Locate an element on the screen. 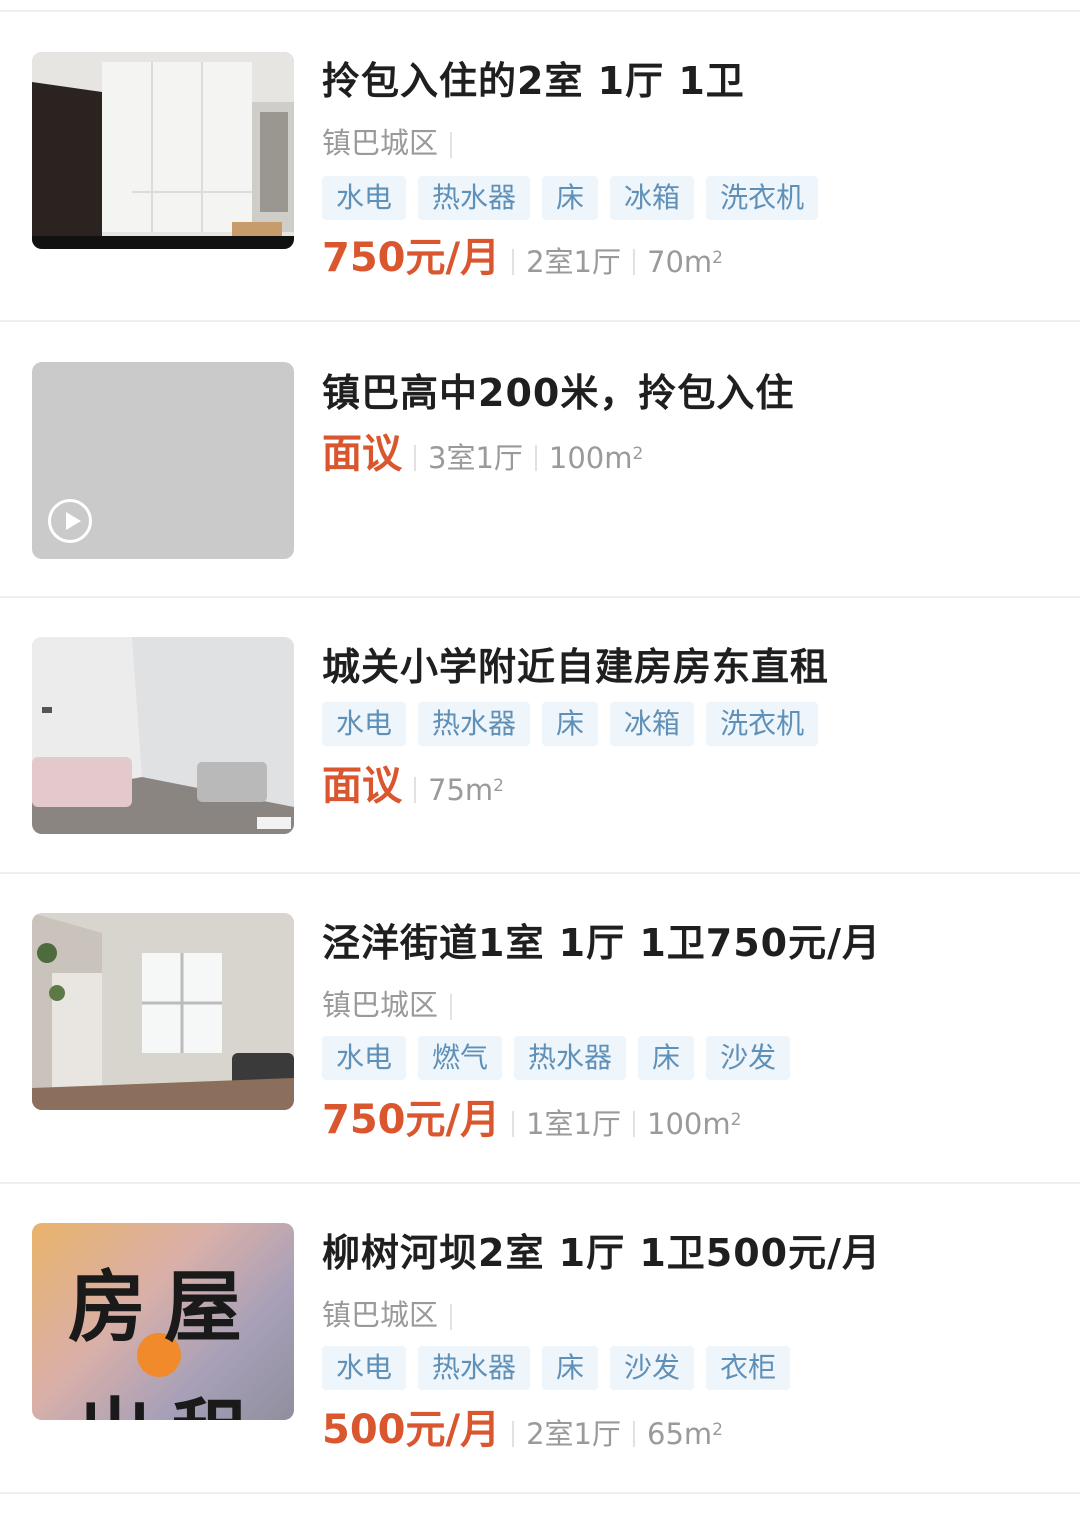  listing-meta: 2室1厅 65m2 is located at coordinates (611, 1434).